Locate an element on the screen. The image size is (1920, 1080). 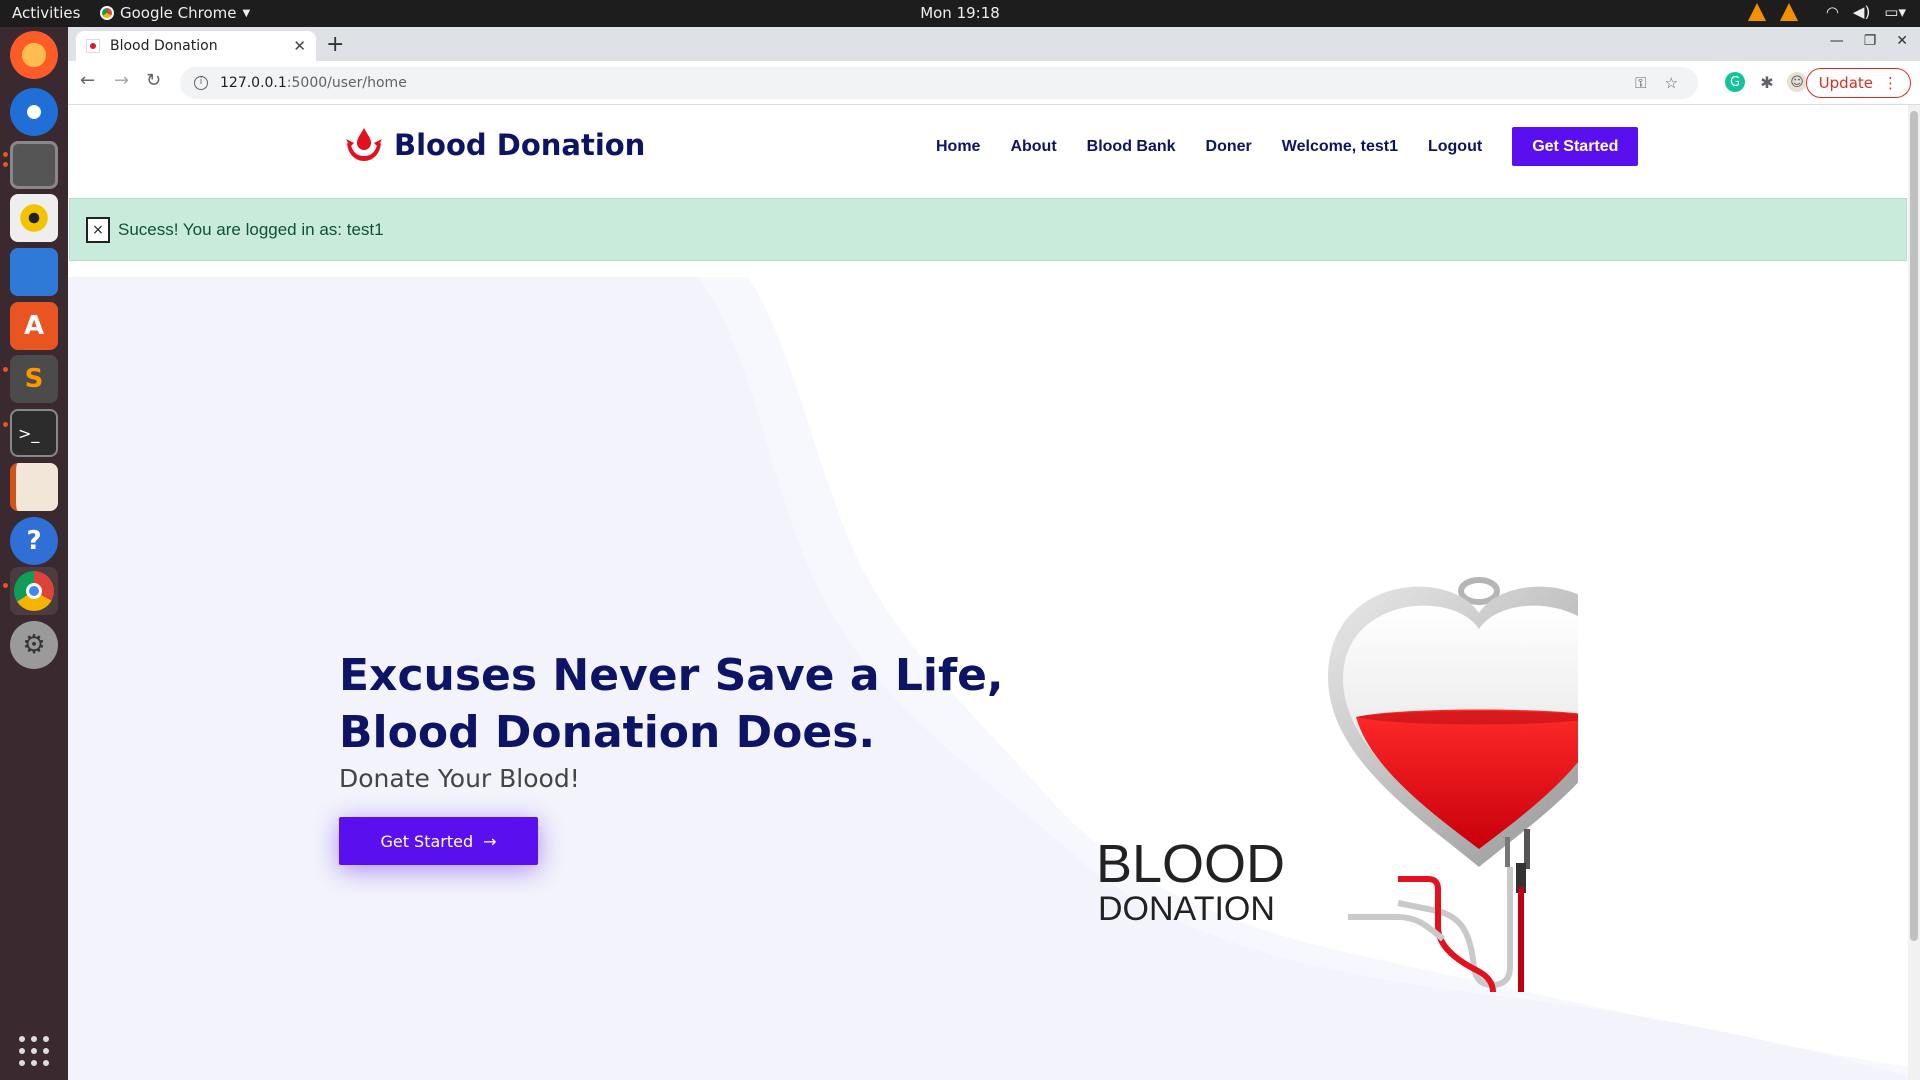
hero-title-line-2: Blood Donation Does. is located at coordinates (607, 732).